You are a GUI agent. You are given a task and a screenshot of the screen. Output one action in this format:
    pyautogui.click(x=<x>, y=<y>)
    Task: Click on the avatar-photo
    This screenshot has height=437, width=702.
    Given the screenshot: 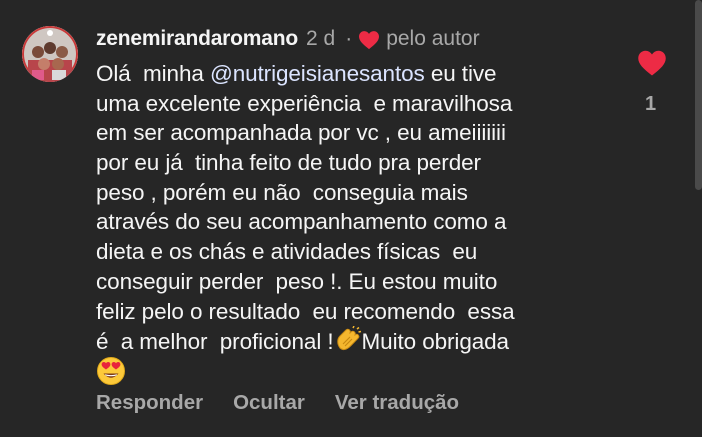 What is the action you would take?
    pyautogui.click(x=50, y=54)
    